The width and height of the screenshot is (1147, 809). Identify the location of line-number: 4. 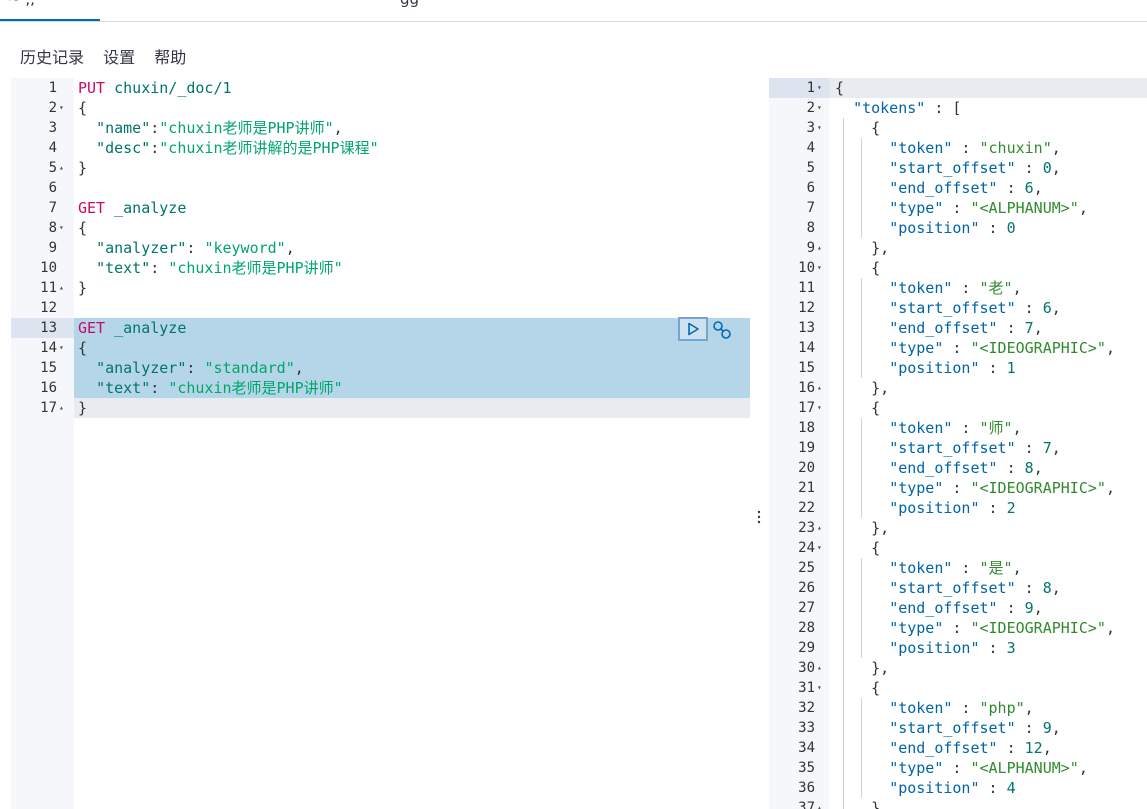
(810, 148).